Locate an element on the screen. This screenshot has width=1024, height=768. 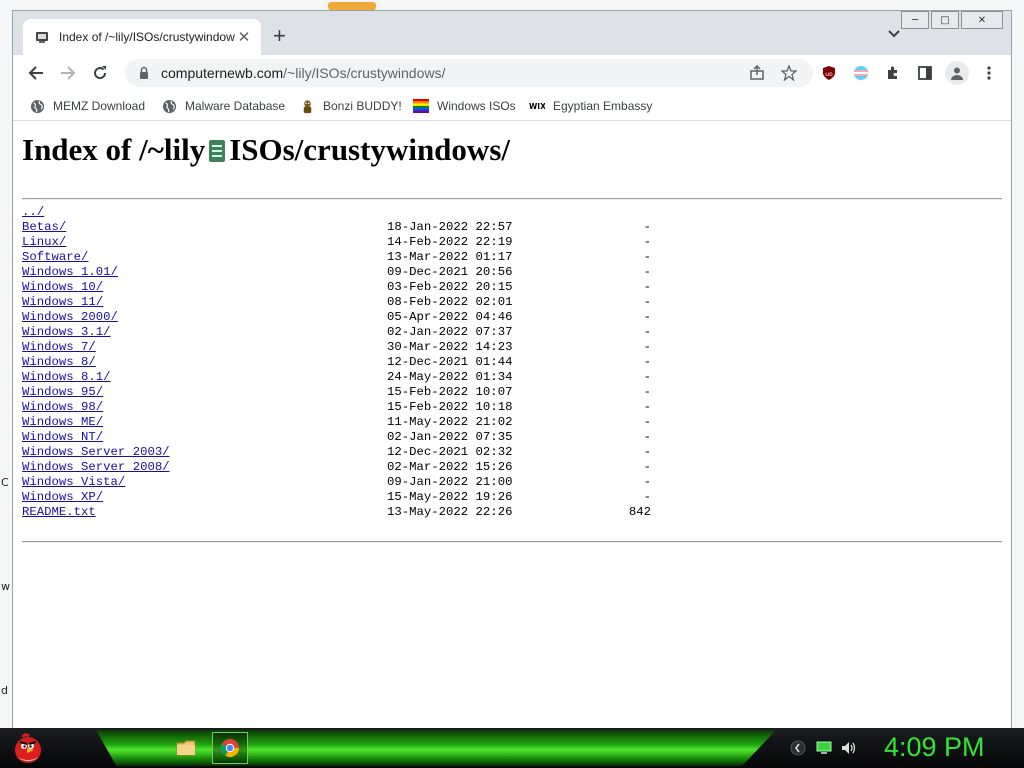
entry-date: 13-May-2022 22:26 is located at coordinates (450, 512).